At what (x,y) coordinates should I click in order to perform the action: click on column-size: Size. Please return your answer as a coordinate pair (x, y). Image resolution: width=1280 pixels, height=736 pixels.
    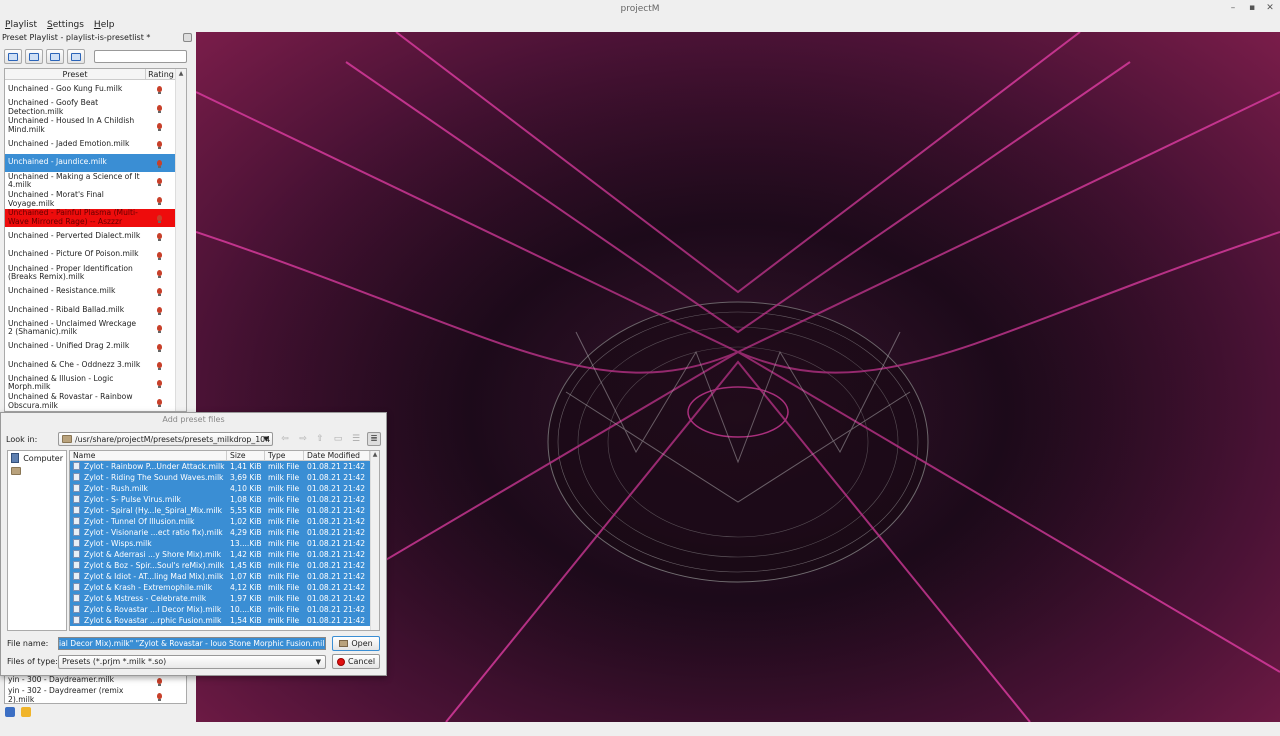
    Looking at the image, I should click on (246, 455).